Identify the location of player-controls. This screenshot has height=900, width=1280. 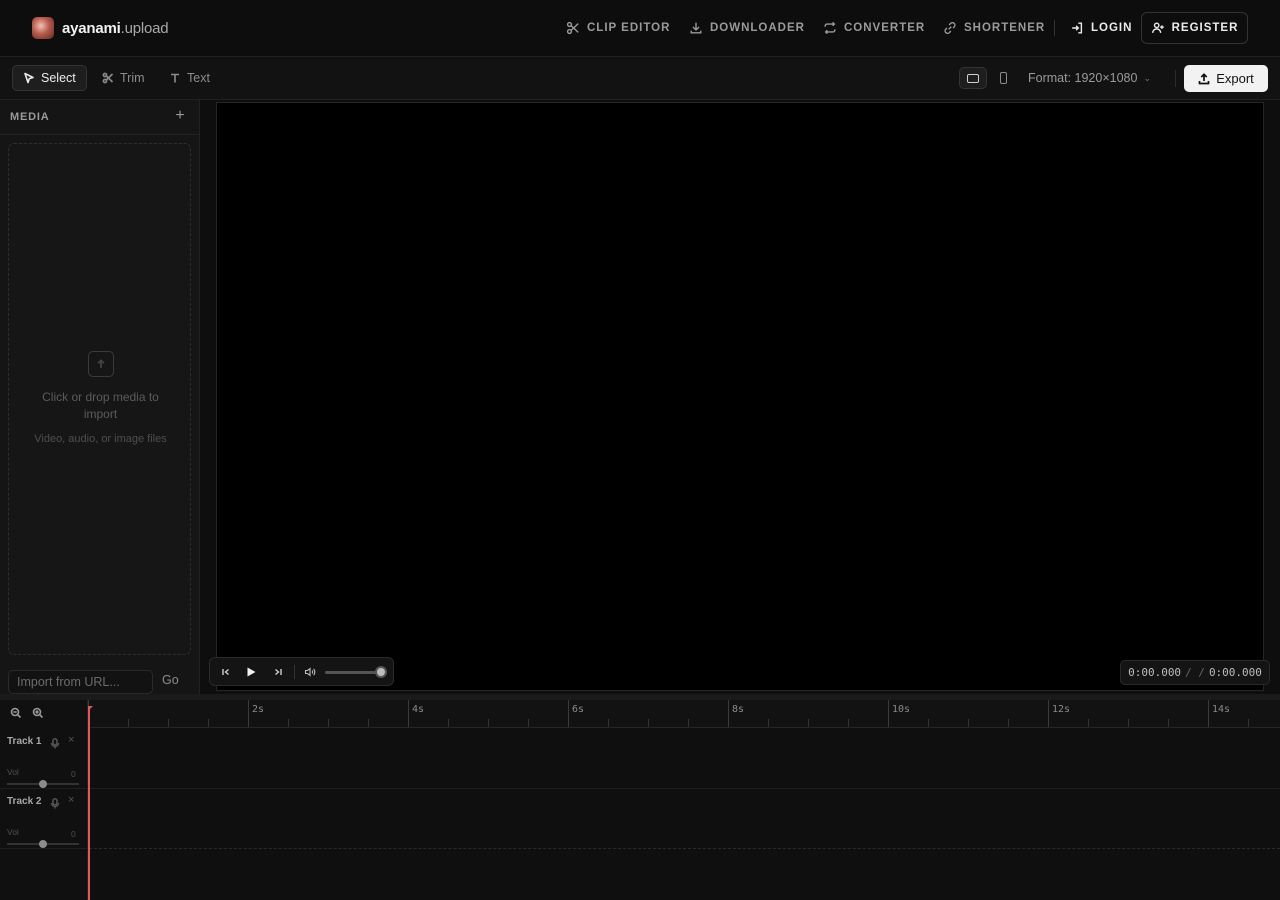
(301, 671).